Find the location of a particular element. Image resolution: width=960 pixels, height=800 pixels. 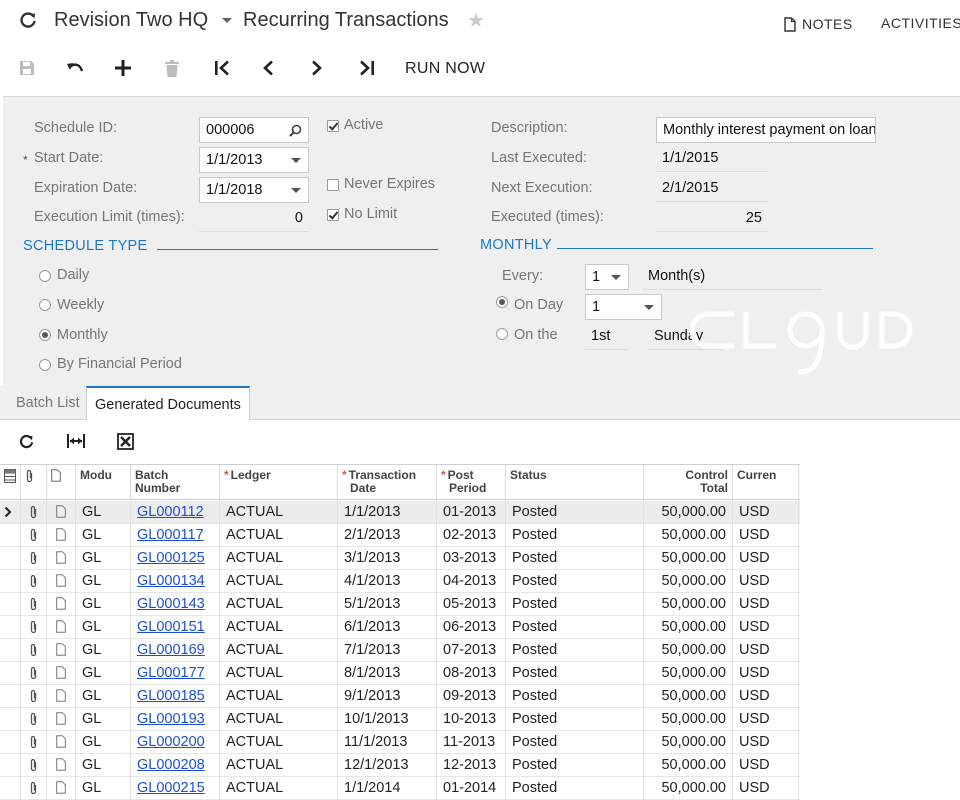

col-module: Modu is located at coordinates (103, 482).